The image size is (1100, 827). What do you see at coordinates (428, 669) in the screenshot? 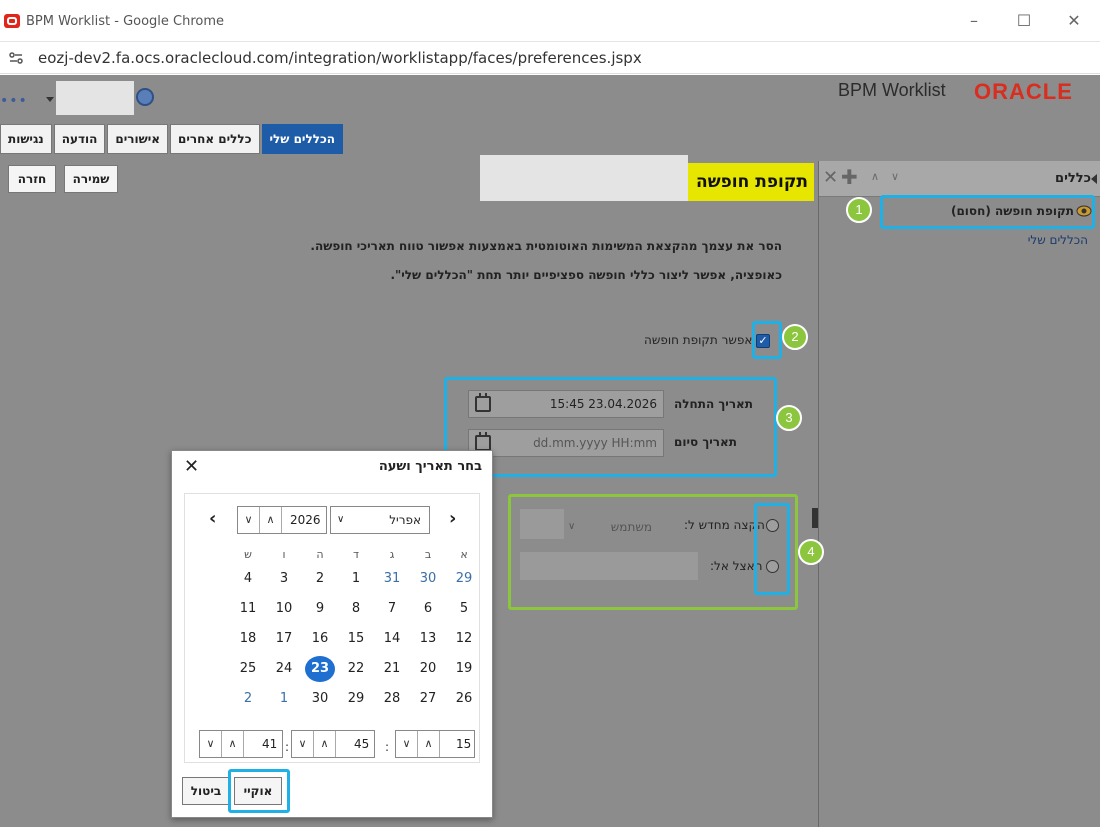
I see `calendar-day: 20` at bounding box center [428, 669].